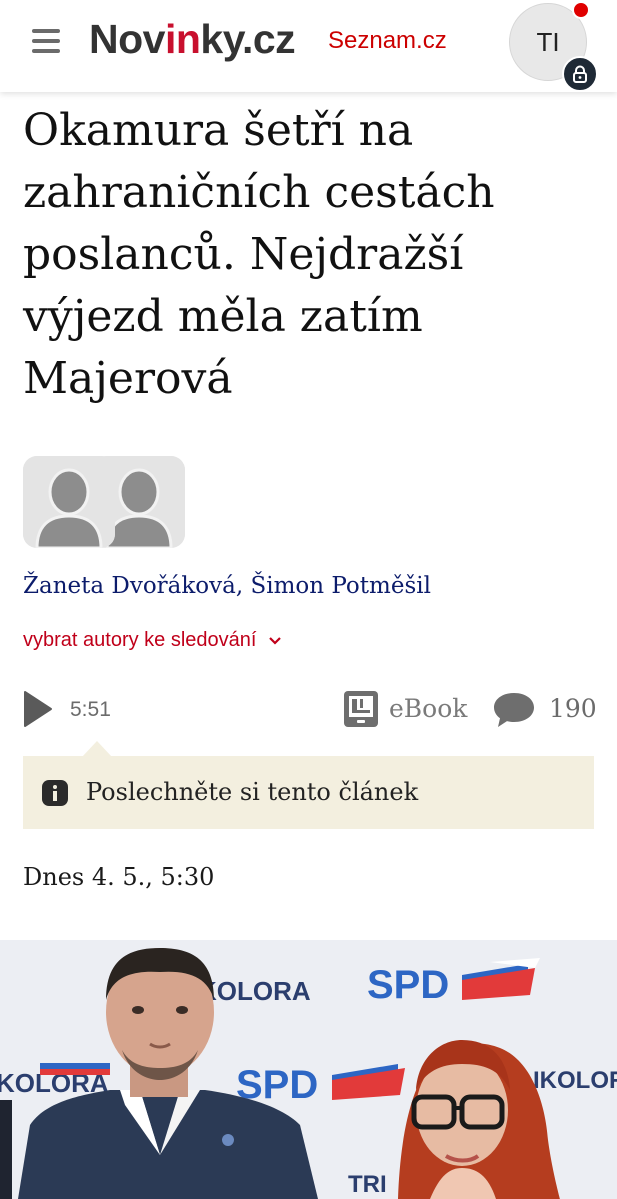 This screenshot has width=617, height=1199. I want to click on tooltip-text: Poslechněte si tento článek, so click(252, 792).